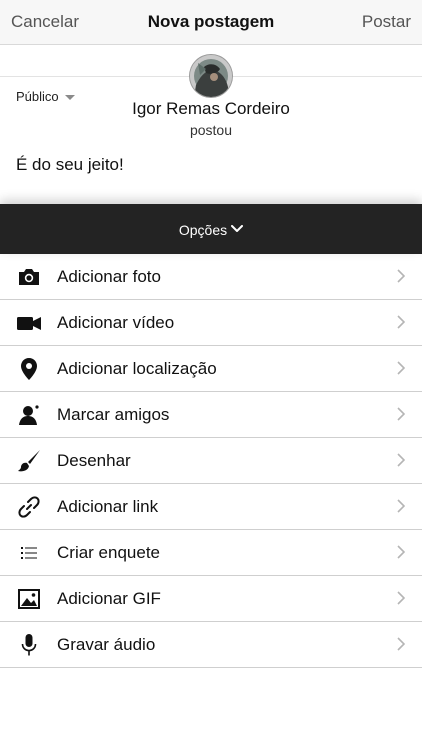 This screenshot has width=422, height=750. What do you see at coordinates (94, 460) in the screenshot?
I see `option-label: Desenhar` at bounding box center [94, 460].